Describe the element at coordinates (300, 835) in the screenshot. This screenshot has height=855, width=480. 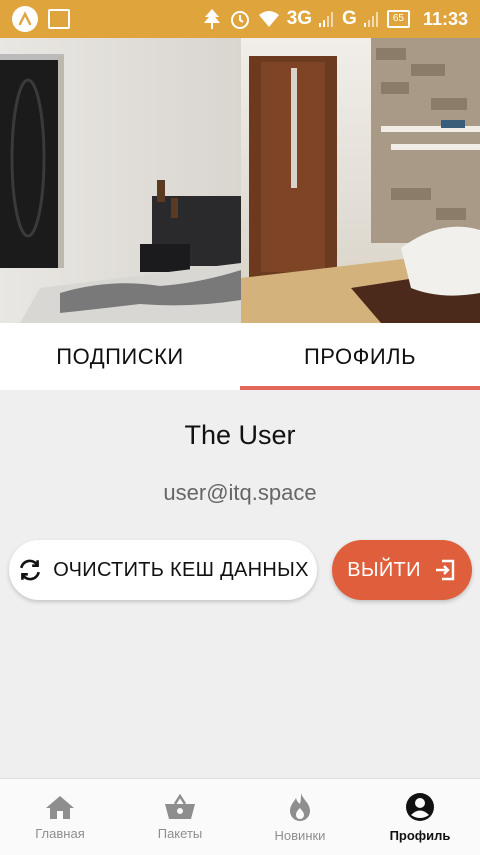
I see `nav-new-label: Новинки` at that location.